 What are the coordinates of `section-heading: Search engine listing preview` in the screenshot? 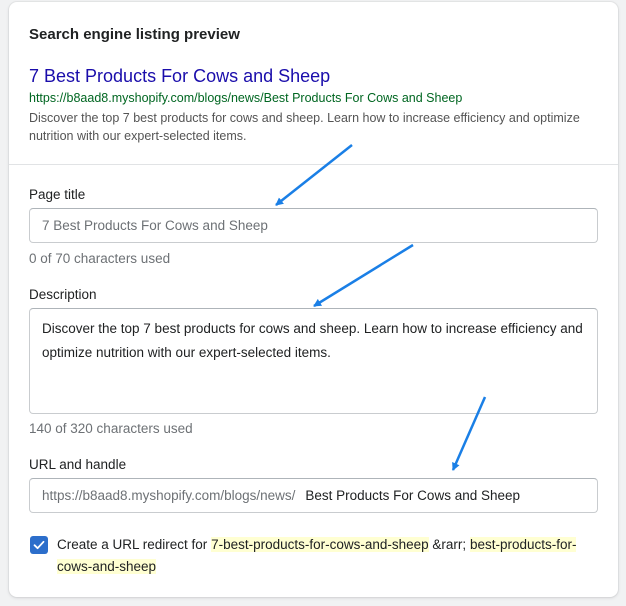 It's located at (134, 34).